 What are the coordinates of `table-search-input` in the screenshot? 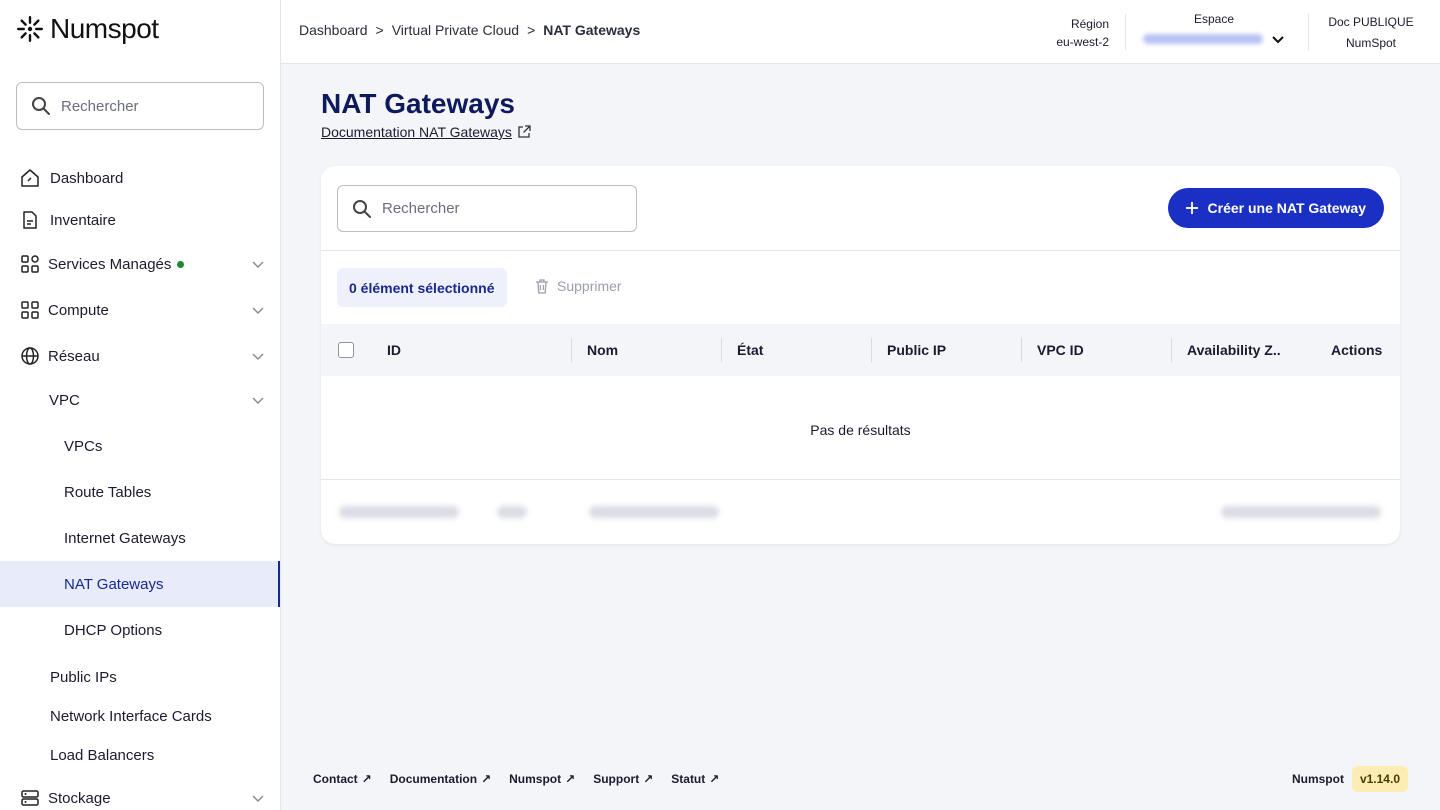 It's located at (497, 208).